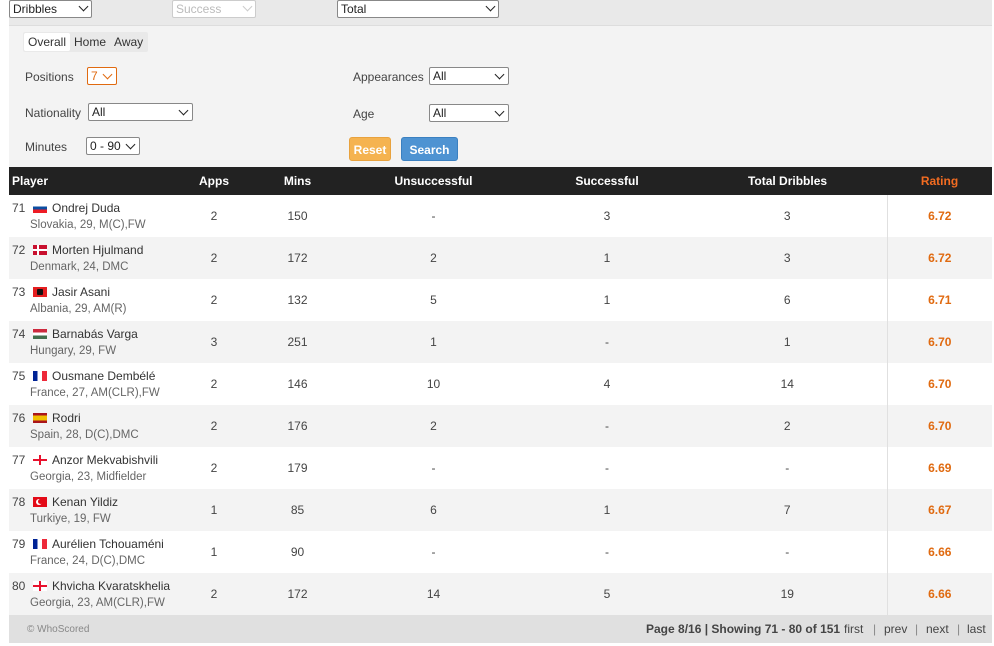 The width and height of the screenshot is (994, 646). Describe the element at coordinates (297, 468) in the screenshot. I see `mins-cell: 179` at that location.